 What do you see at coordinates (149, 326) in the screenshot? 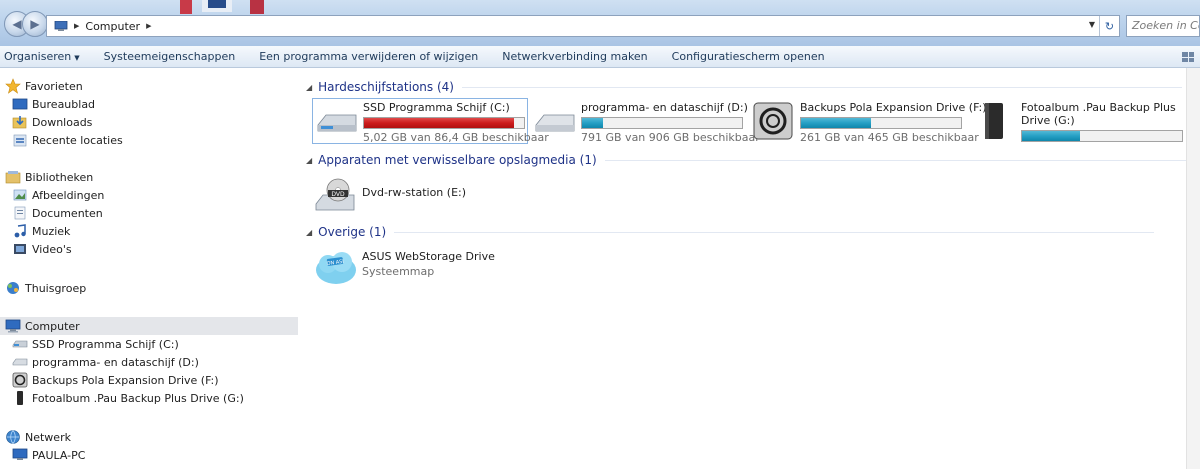
I see `nav-computer: Computer` at bounding box center [149, 326].